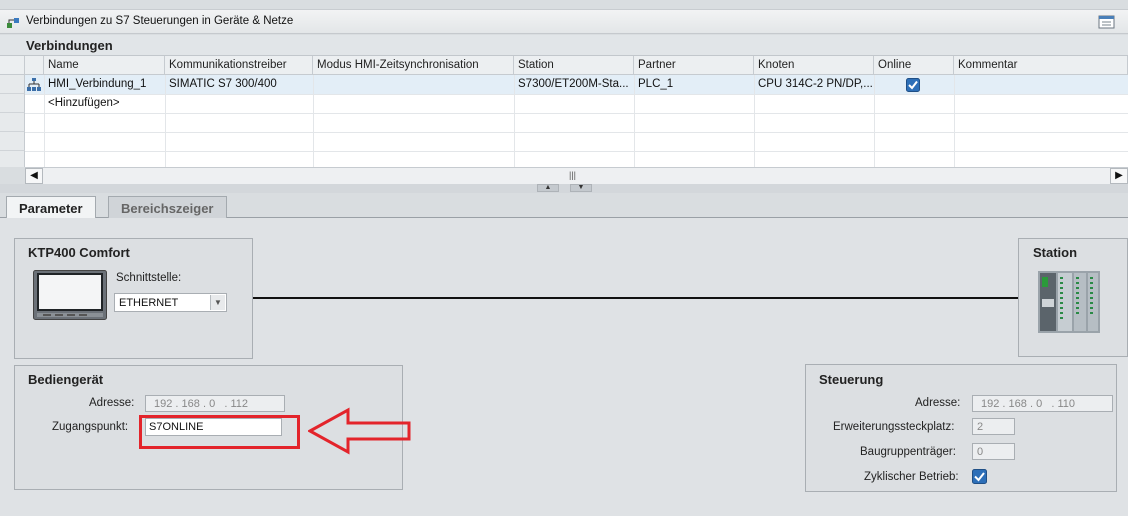  What do you see at coordinates (979, 476) in the screenshot?
I see `cyclic-checkbox` at bounding box center [979, 476].